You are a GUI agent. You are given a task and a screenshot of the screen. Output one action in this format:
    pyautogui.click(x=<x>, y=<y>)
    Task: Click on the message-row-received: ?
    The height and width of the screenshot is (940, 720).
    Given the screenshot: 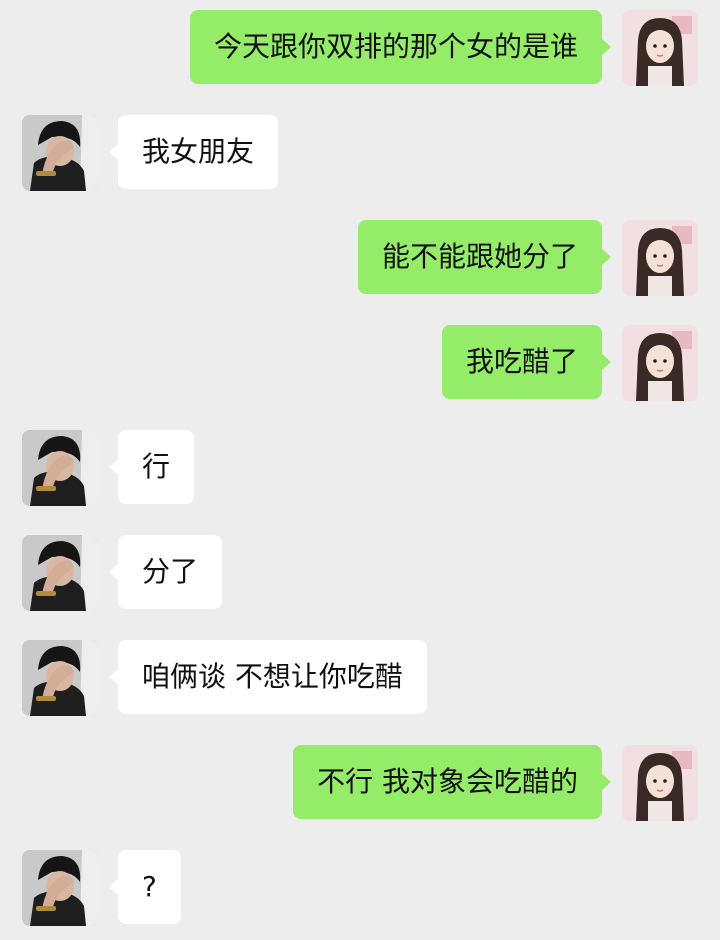 What is the action you would take?
    pyautogui.click(x=360, y=888)
    